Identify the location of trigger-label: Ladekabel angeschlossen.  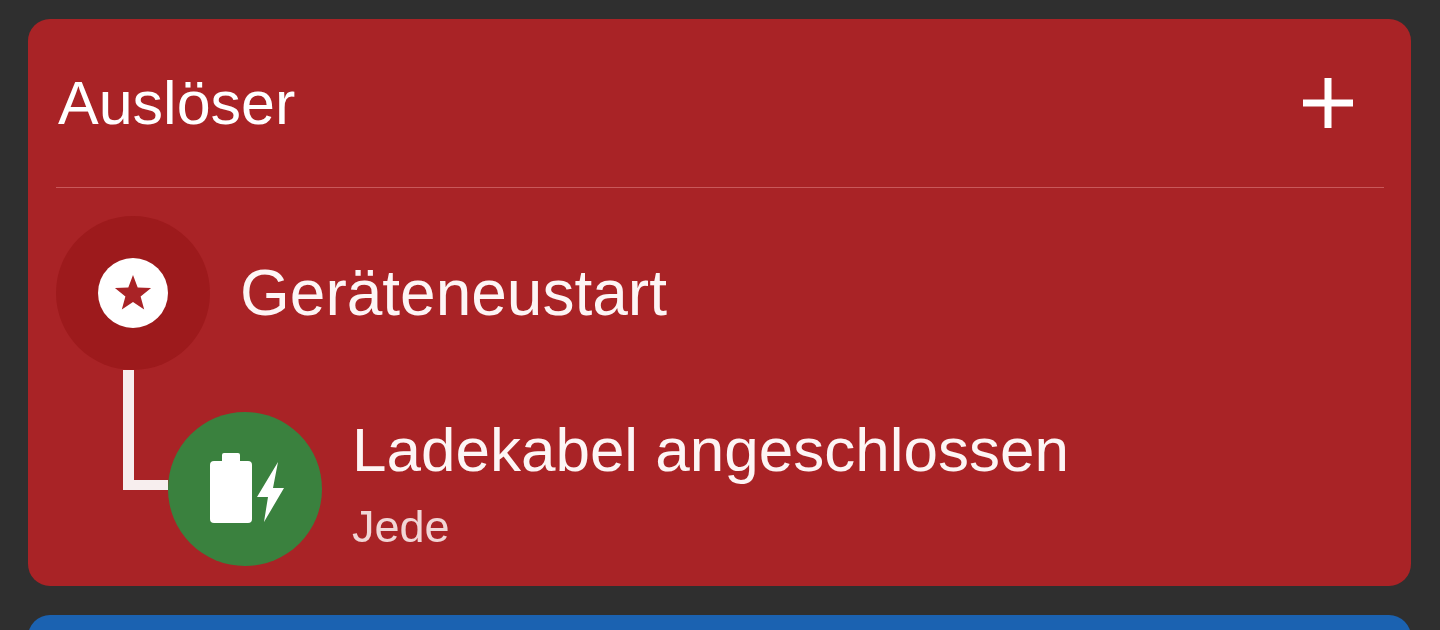
(710, 450).